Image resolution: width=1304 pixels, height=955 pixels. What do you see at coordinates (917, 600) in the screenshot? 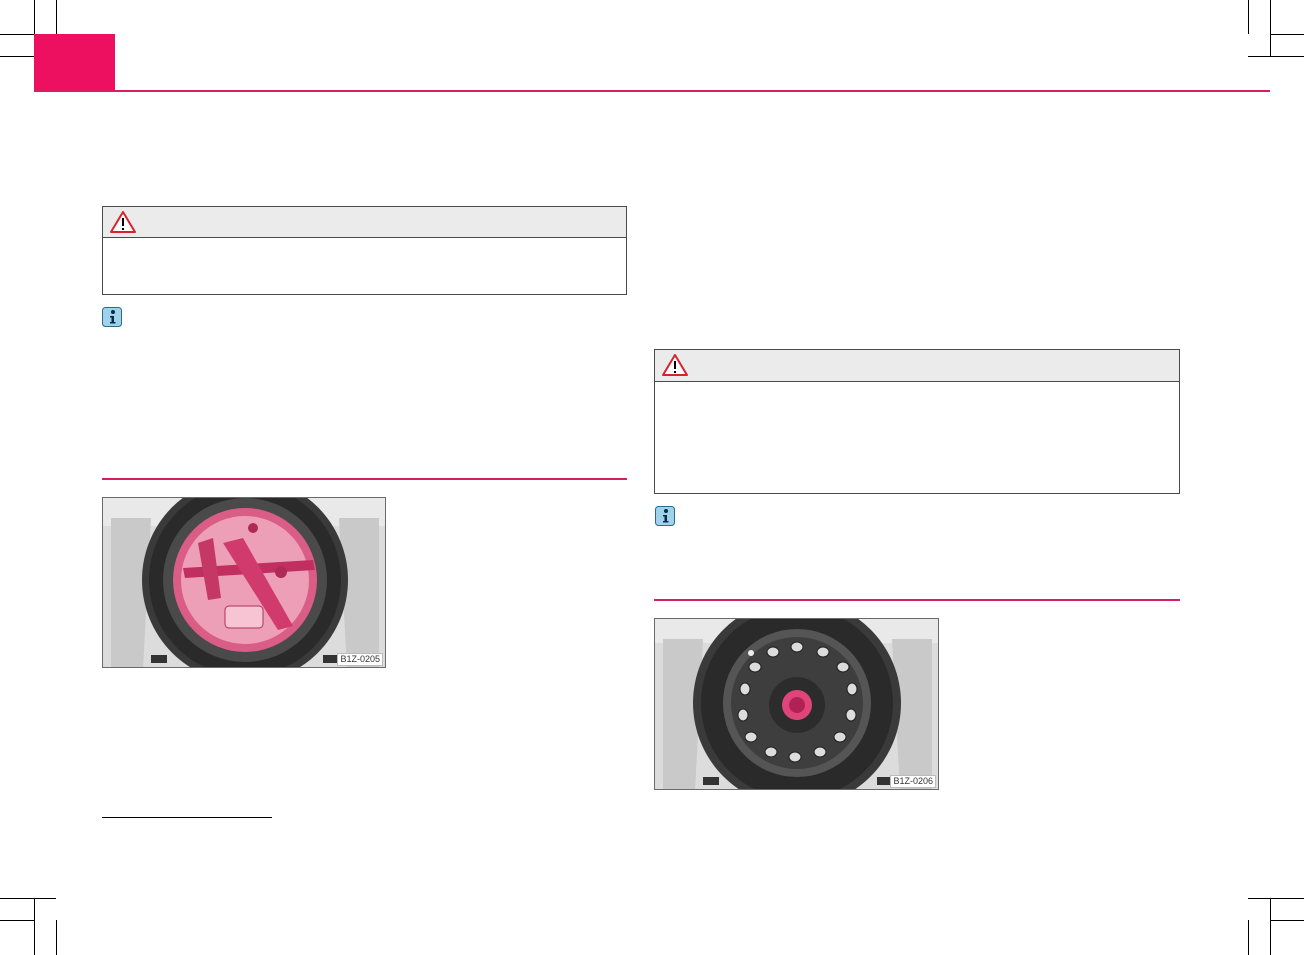
I see `section-rule-right` at bounding box center [917, 600].